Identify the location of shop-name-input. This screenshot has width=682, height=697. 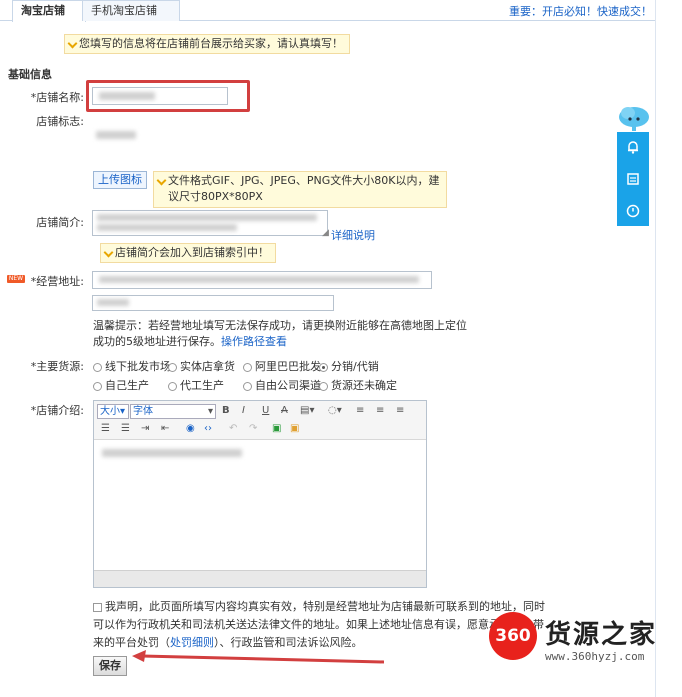
(160, 96).